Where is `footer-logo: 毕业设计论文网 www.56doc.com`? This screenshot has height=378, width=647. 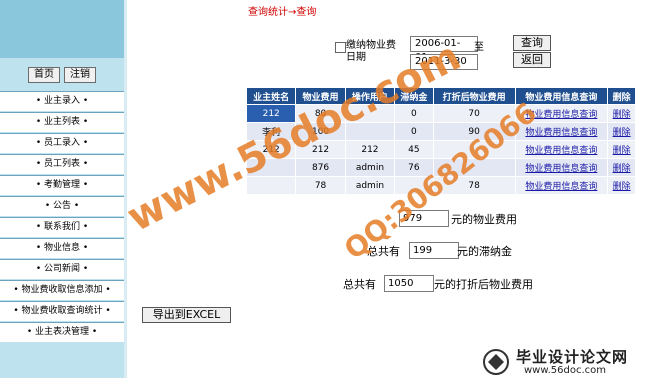
footer-logo: 毕业设计论文网 www.56doc.com is located at coordinates (563, 362).